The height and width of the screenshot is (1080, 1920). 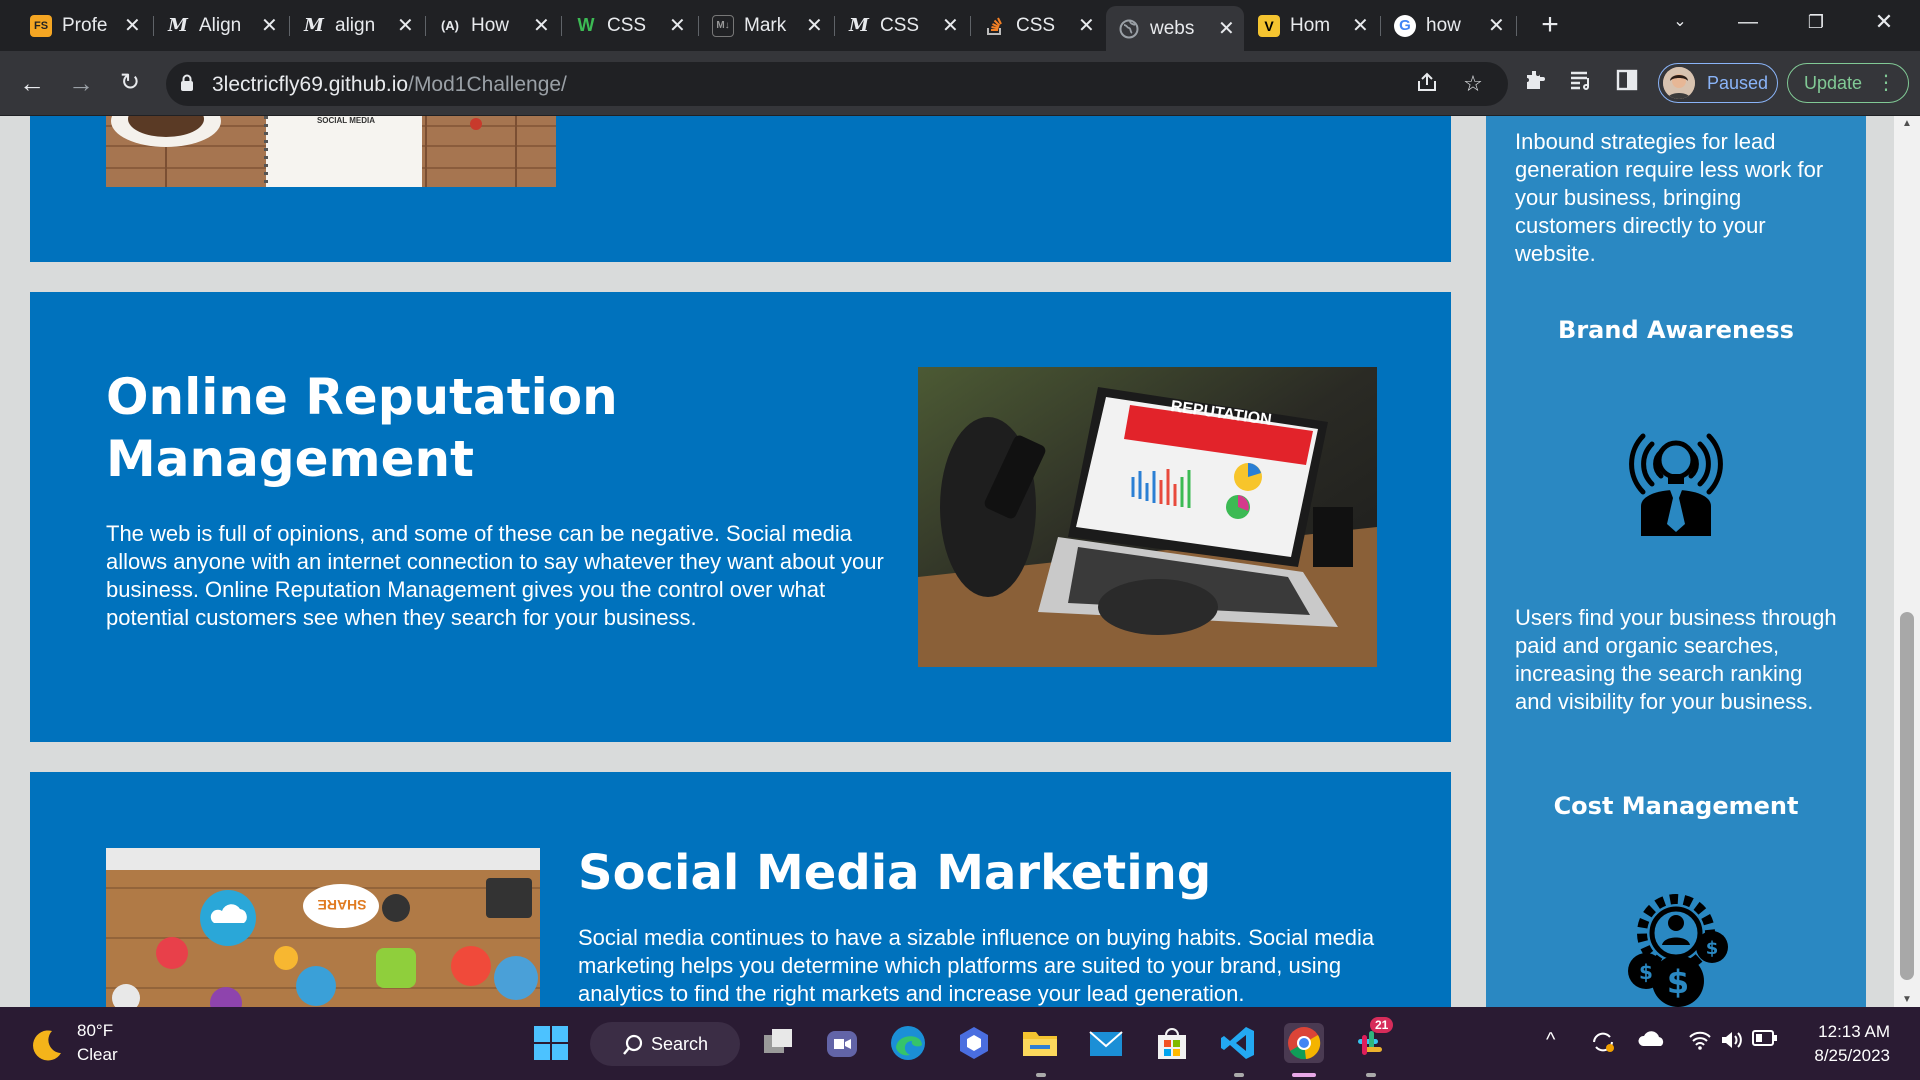 I want to click on task-view-icon, so click(x=778, y=1043).